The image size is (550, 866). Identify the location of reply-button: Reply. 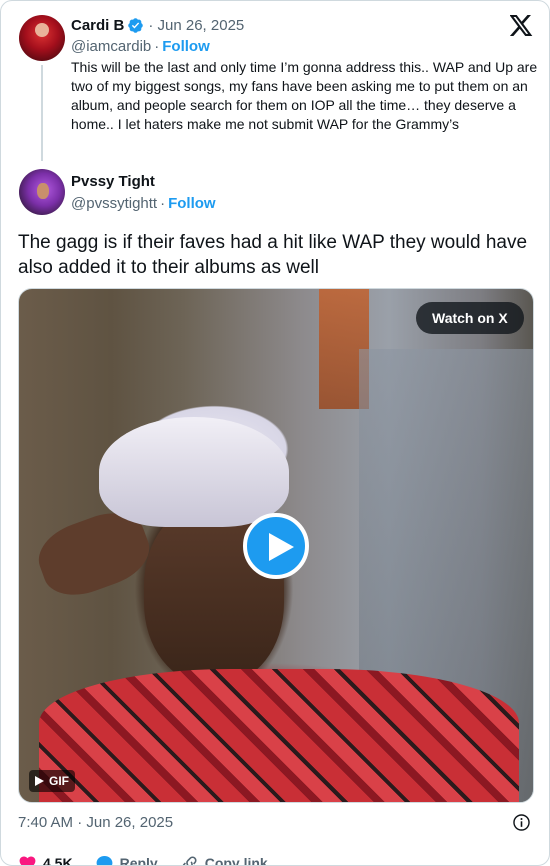
(126, 860).